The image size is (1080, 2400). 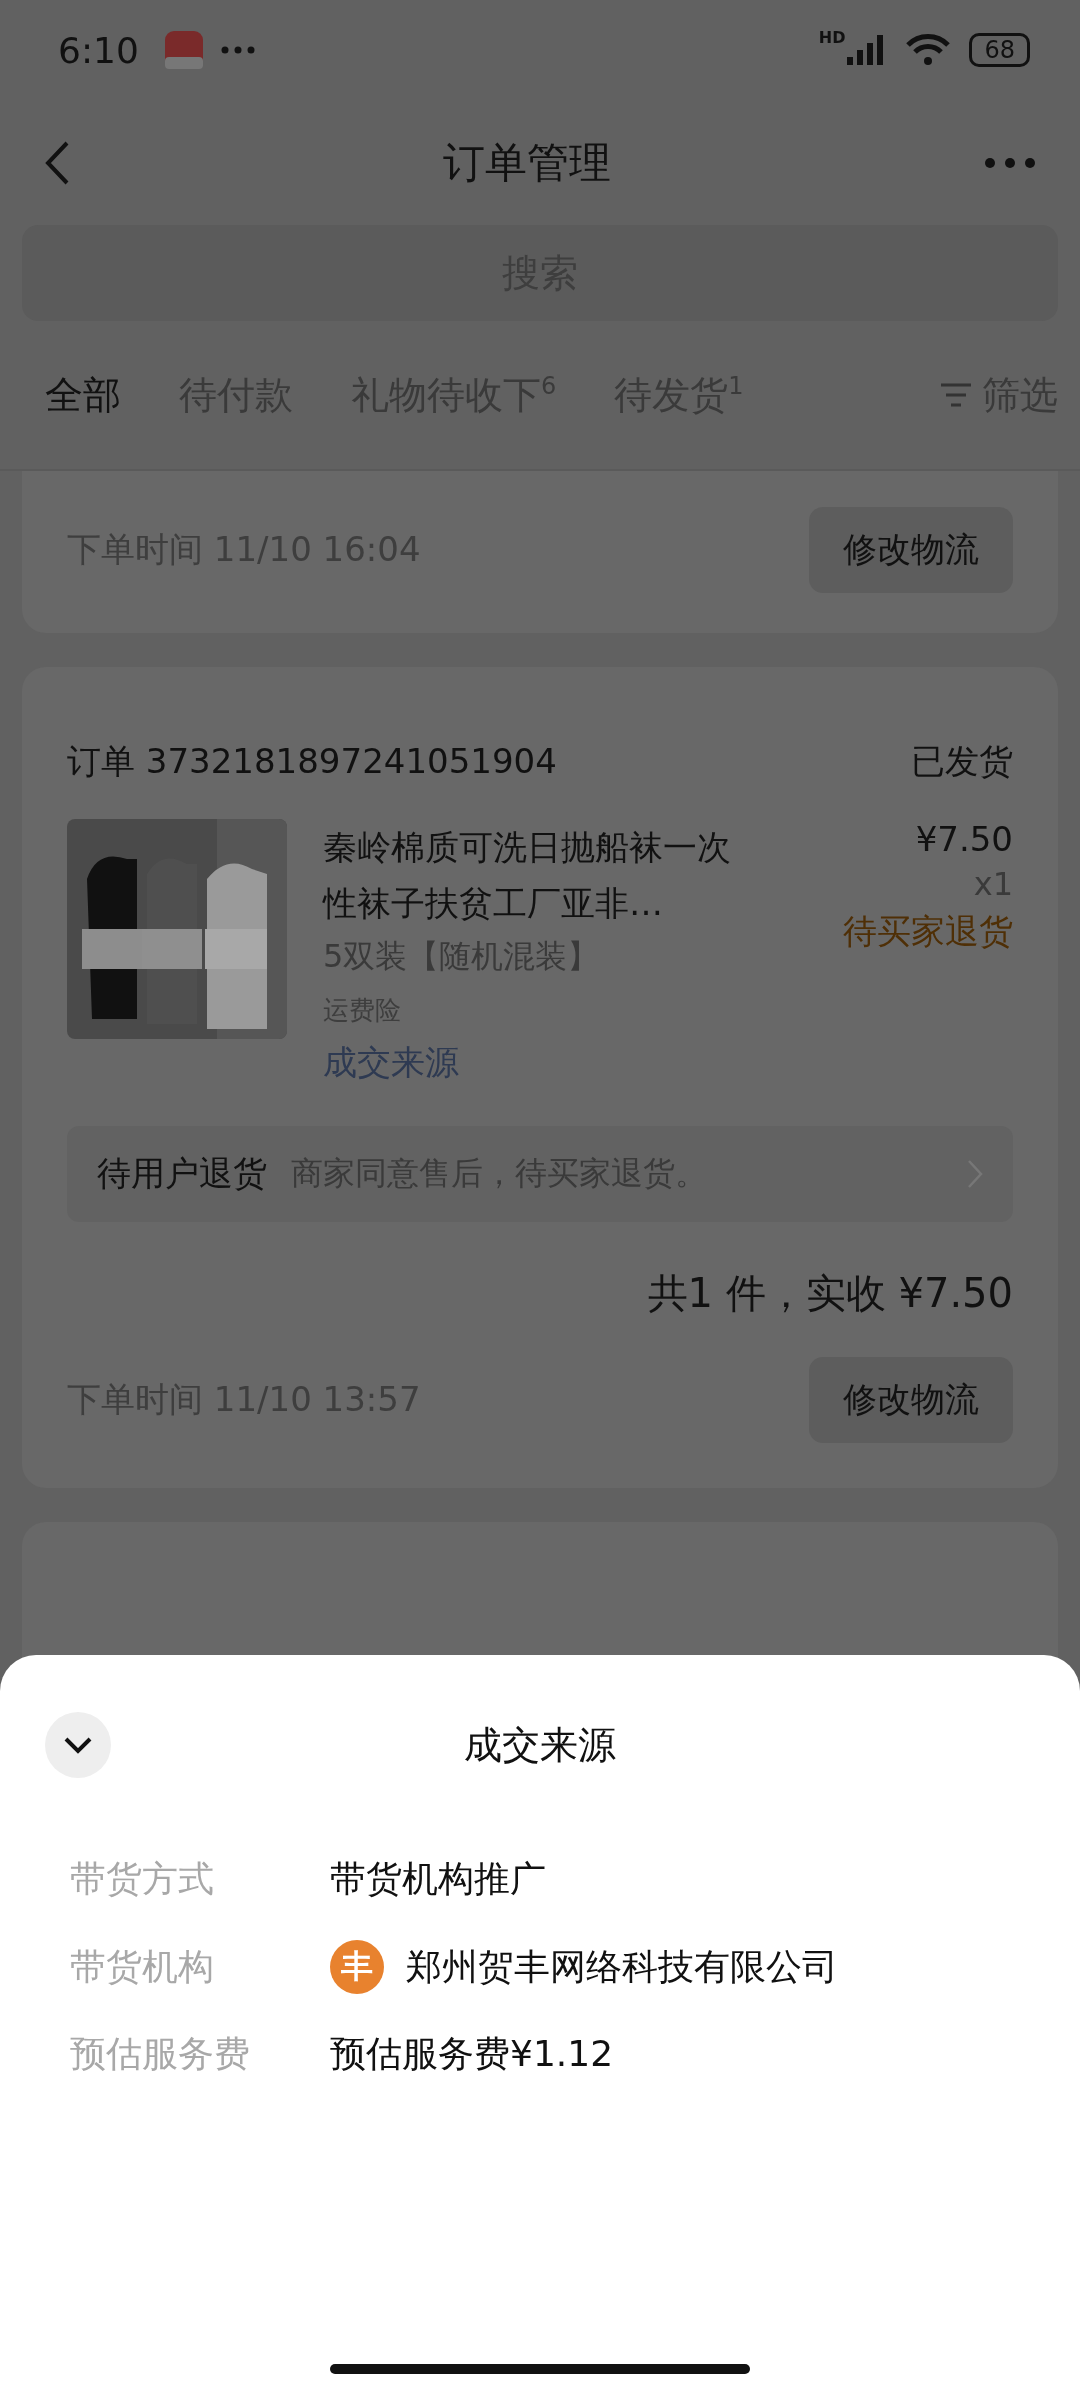 I want to click on field-value: 郑州贺丰网络科技有限公司, so click(x=622, y=1966).